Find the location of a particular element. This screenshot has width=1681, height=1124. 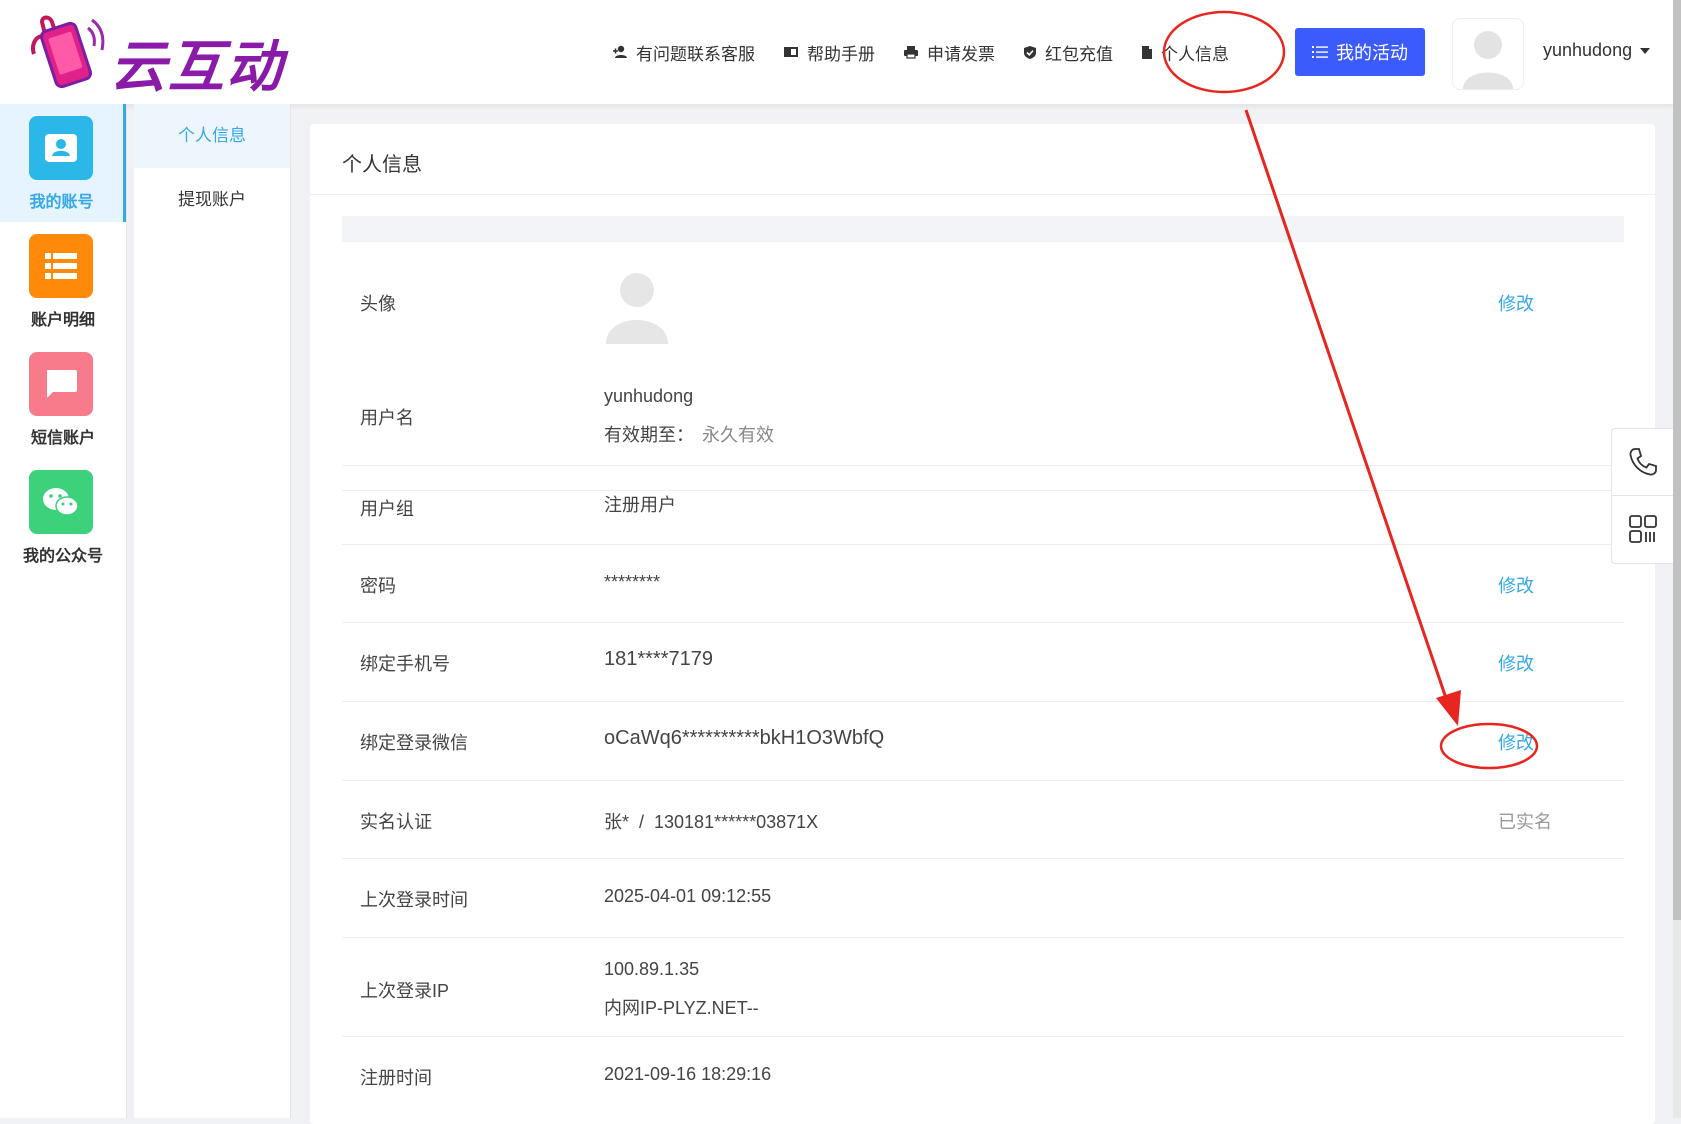

nav-help-manual: 帮助手册 is located at coordinates (829, 52).